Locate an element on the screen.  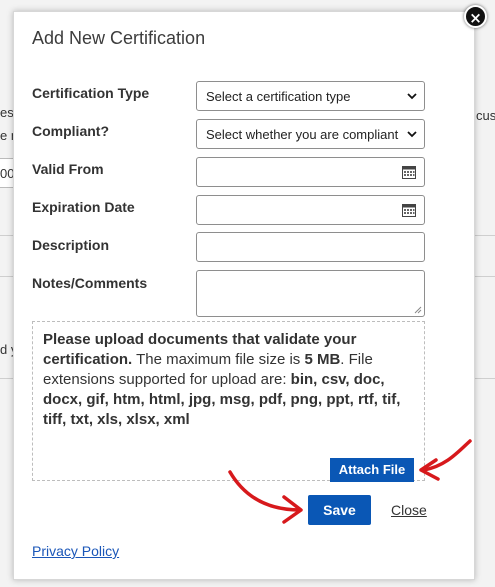
notes-textarea is located at coordinates (310, 293).